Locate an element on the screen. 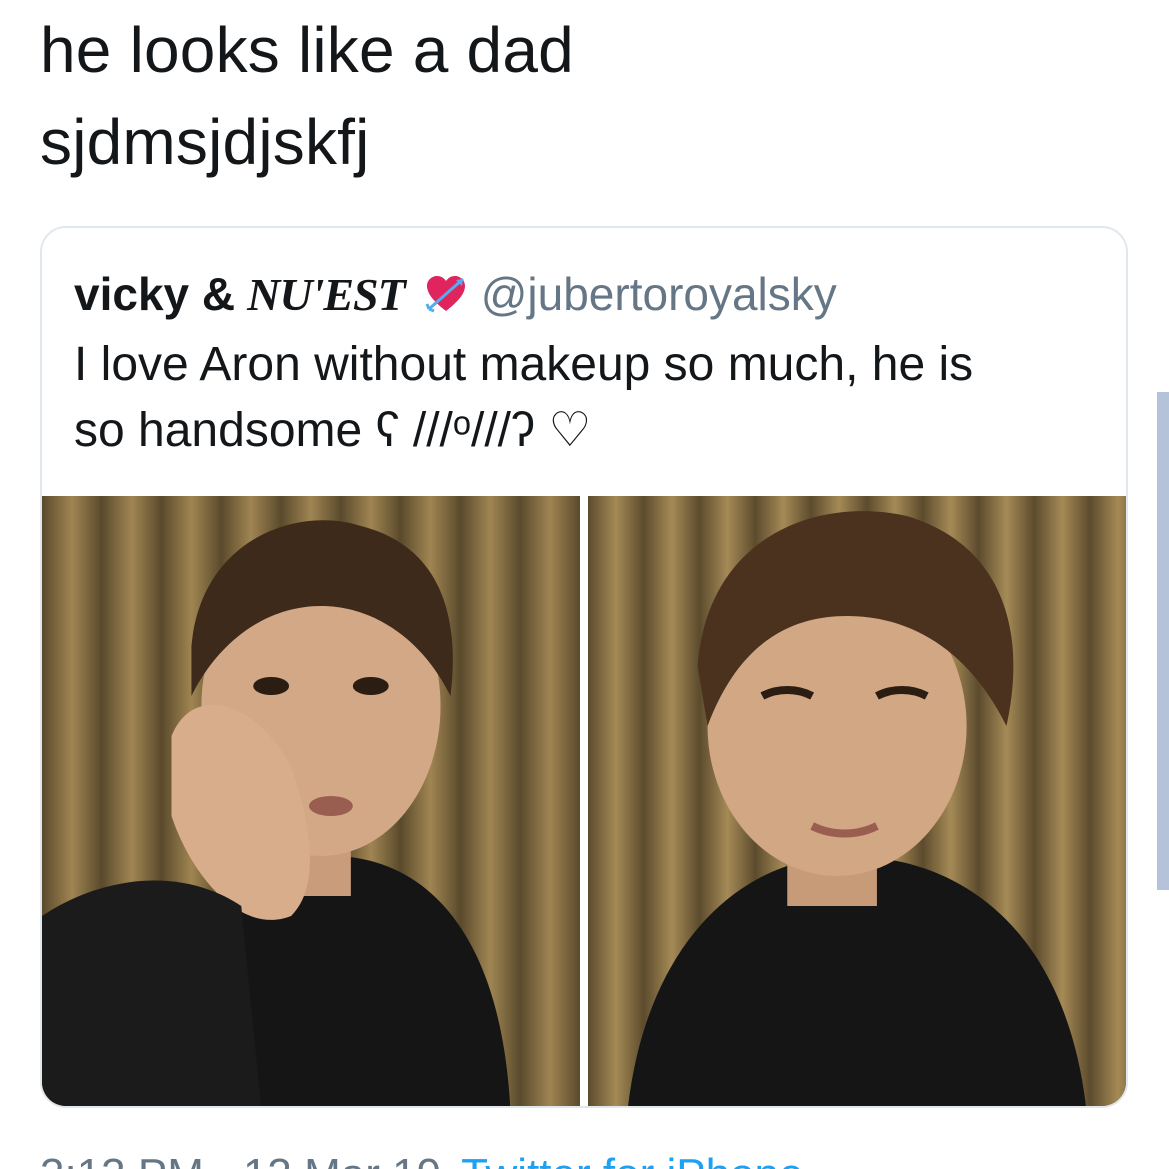  source-link: Twitter for iPhone is located at coordinates (632, 1159).